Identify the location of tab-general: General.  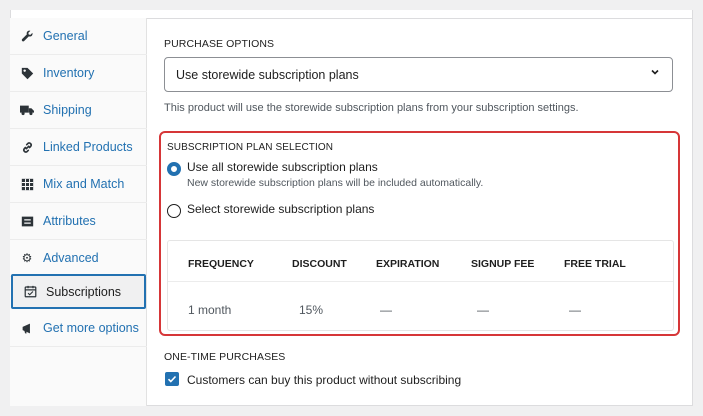
(78, 36).